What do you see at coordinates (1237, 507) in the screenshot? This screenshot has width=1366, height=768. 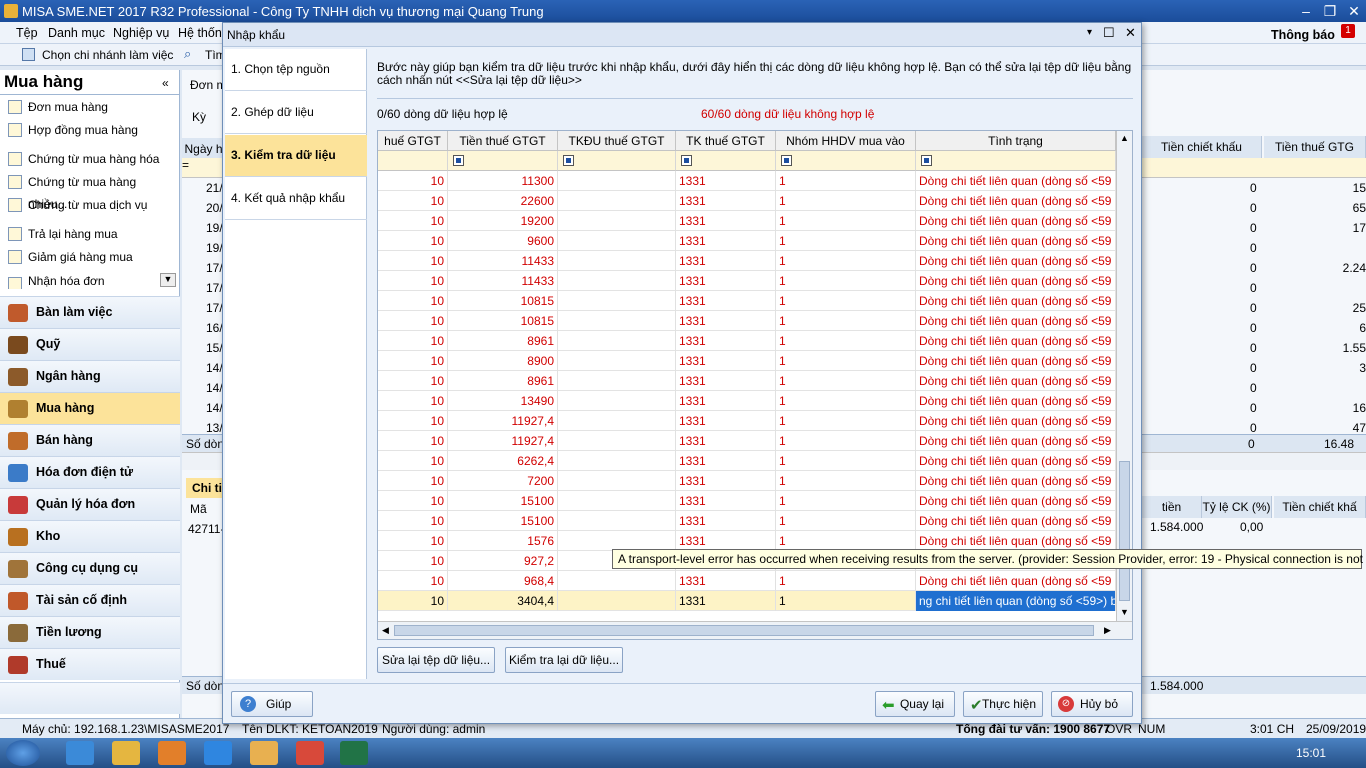 I see `detail-rate-header: Tỷ lệ CK (%)` at bounding box center [1237, 507].